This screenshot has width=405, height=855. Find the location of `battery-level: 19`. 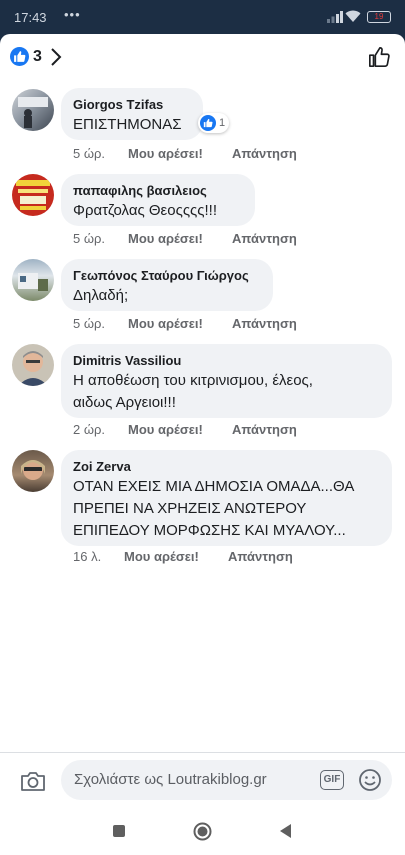

battery-level: 19 is located at coordinates (379, 16).